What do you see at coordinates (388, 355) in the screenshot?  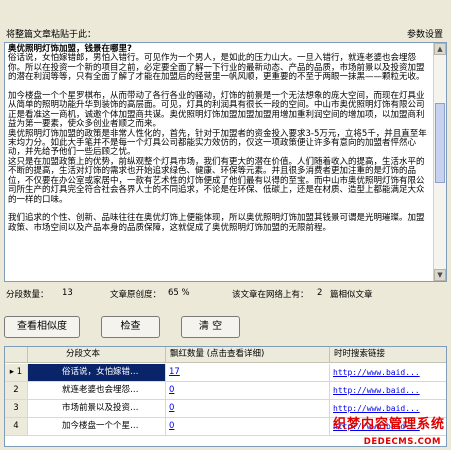 I see `grid-header-link: 时时搜索链接` at bounding box center [388, 355].